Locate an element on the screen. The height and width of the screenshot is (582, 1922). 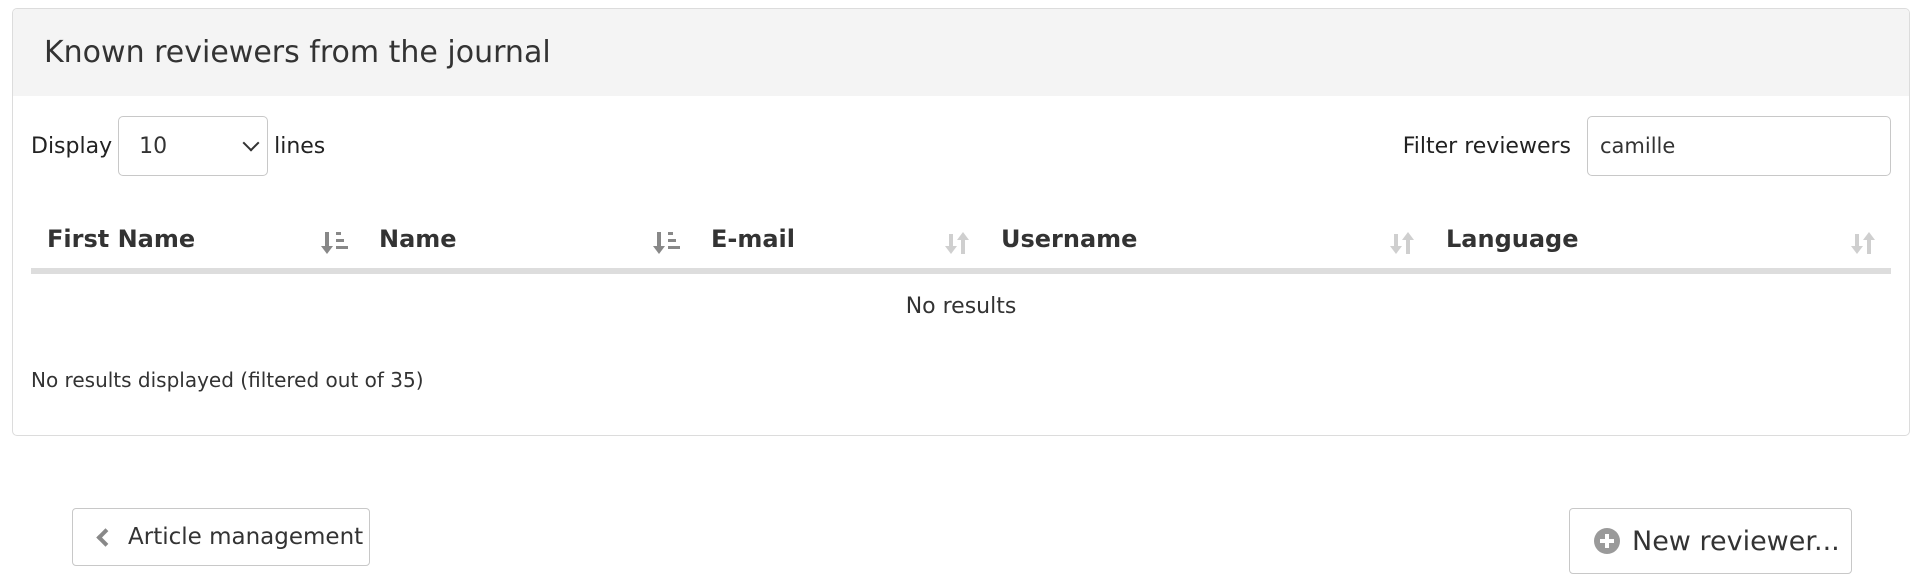
column-header-email: E-mail is located at coordinates (840, 239).